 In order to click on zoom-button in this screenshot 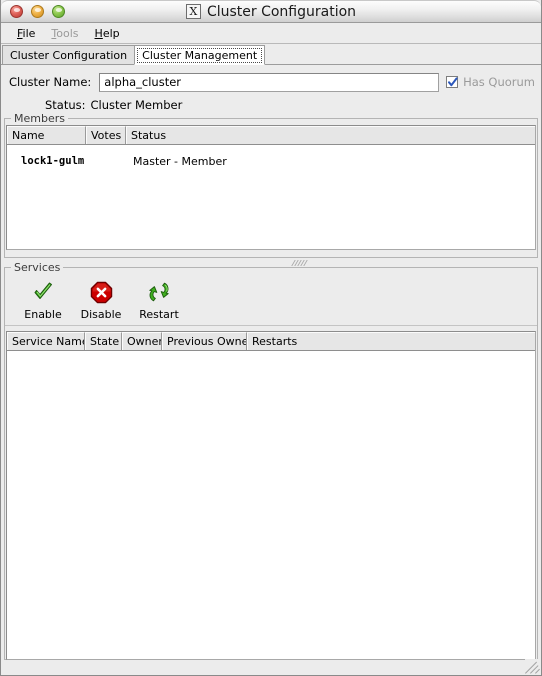, I will do `click(58, 11)`.